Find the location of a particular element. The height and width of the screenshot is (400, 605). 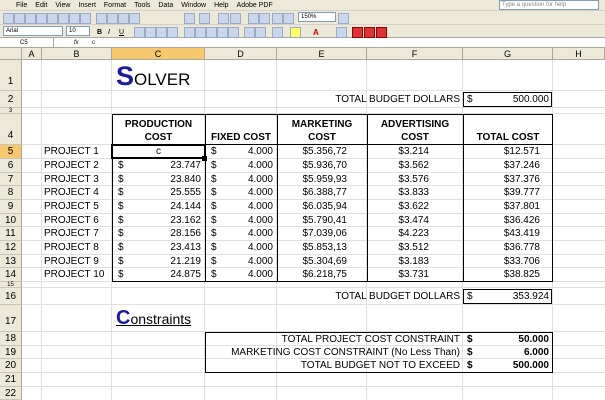

menu-file: File is located at coordinates (15, 5).